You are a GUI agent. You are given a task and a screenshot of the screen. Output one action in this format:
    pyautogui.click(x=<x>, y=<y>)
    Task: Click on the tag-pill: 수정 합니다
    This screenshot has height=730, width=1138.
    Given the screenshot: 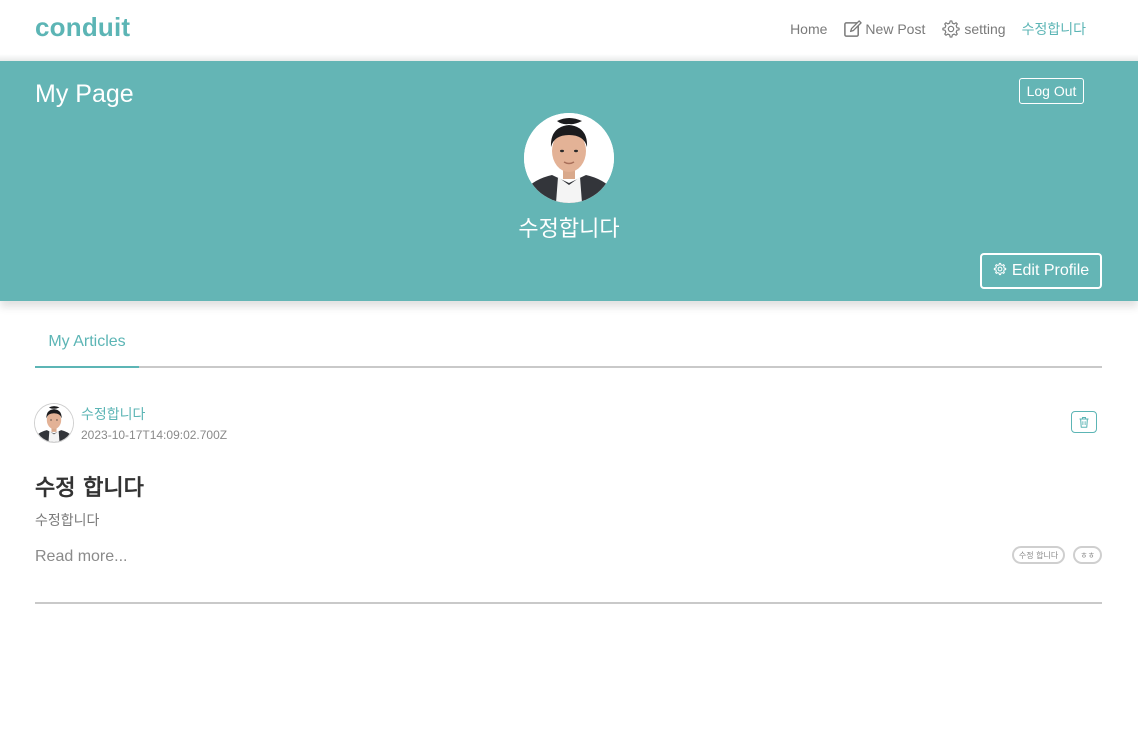 What is the action you would take?
    pyautogui.click(x=1038, y=555)
    